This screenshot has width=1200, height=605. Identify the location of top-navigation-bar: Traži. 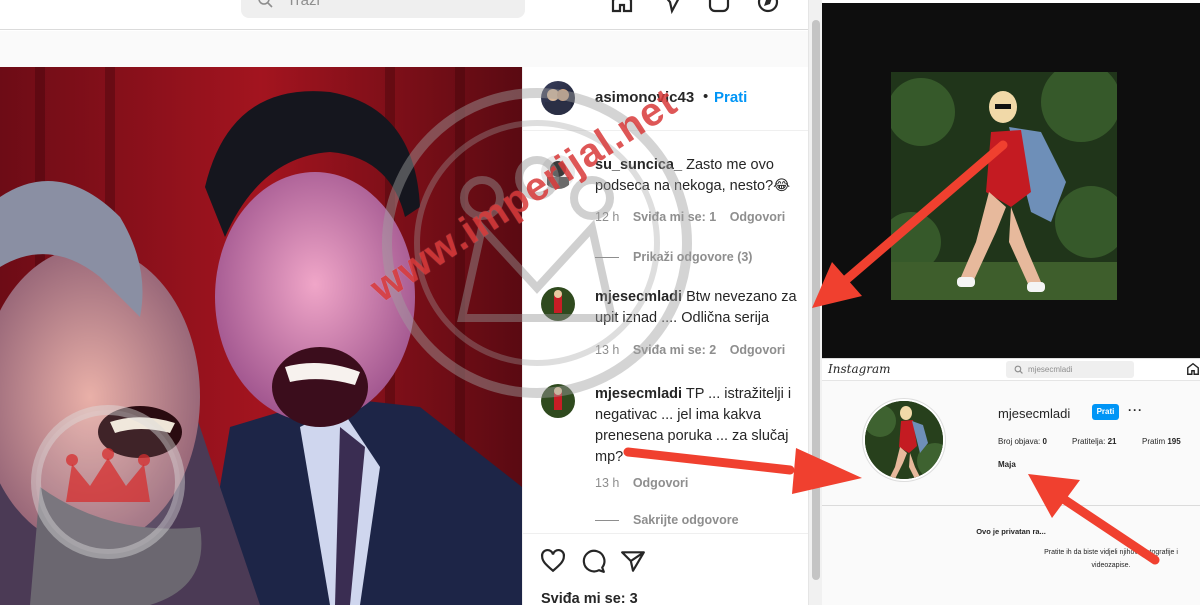
(404, 15).